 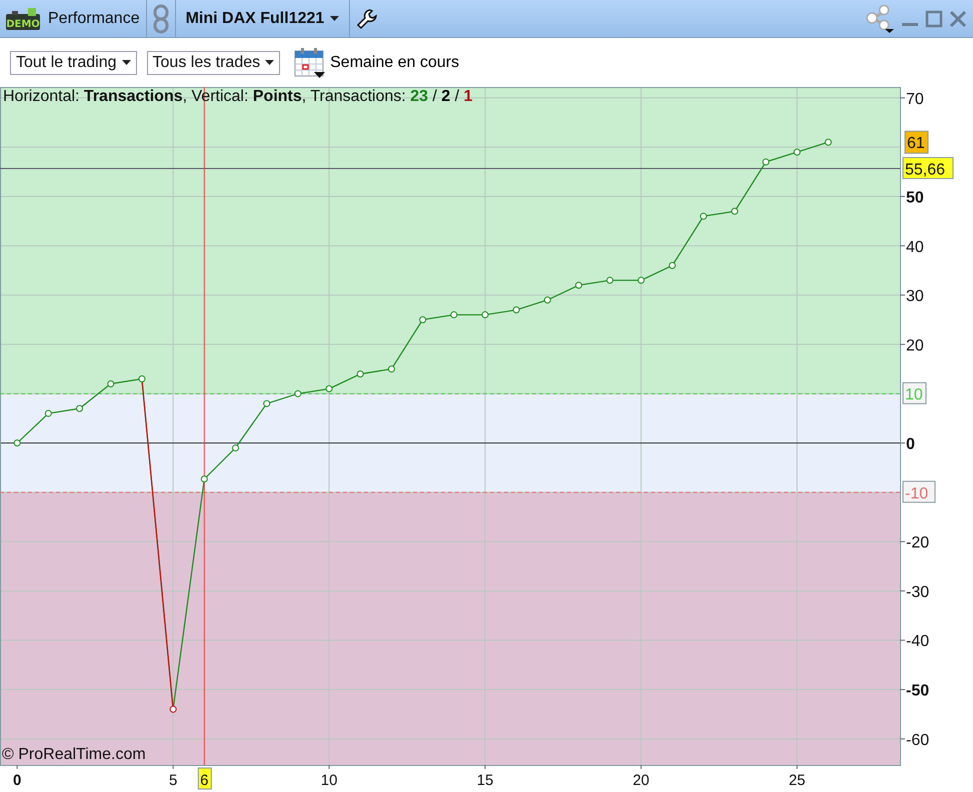 What do you see at coordinates (17, 780) in the screenshot?
I see `x-axis-label: 0` at bounding box center [17, 780].